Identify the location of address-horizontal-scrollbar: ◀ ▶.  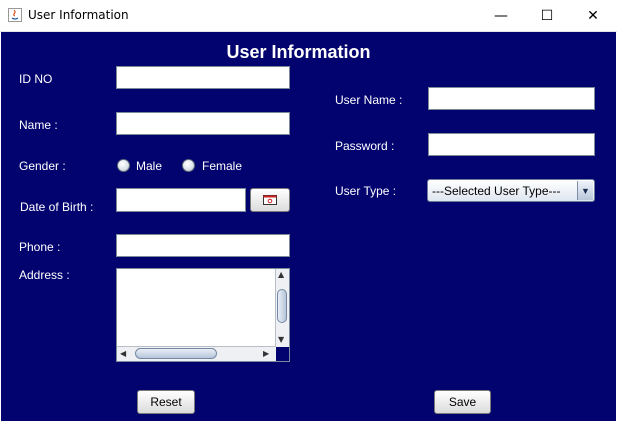
(196, 353).